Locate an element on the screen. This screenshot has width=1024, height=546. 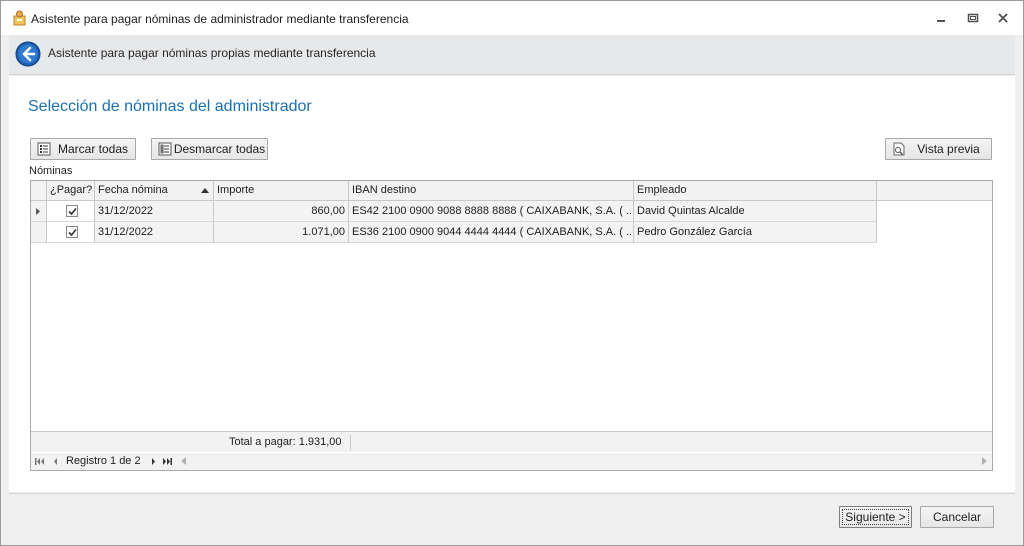
mark-all-label: Marcar todas is located at coordinates (93, 149).